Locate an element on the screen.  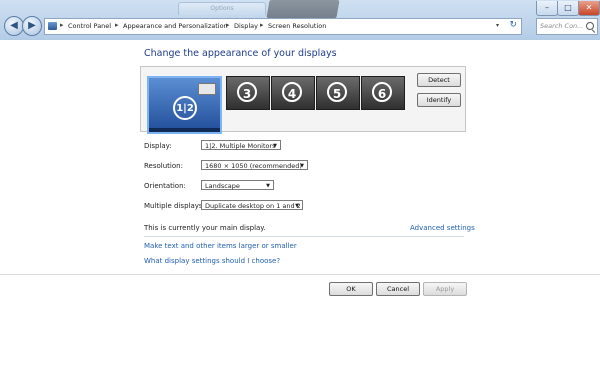
monitor-5: 5 is located at coordinates (338, 93).